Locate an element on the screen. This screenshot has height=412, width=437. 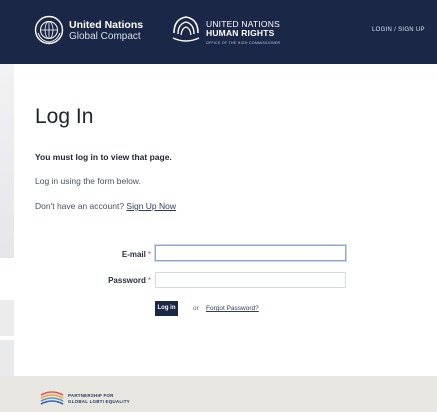
email-label-text: E-mail is located at coordinates (133, 254).